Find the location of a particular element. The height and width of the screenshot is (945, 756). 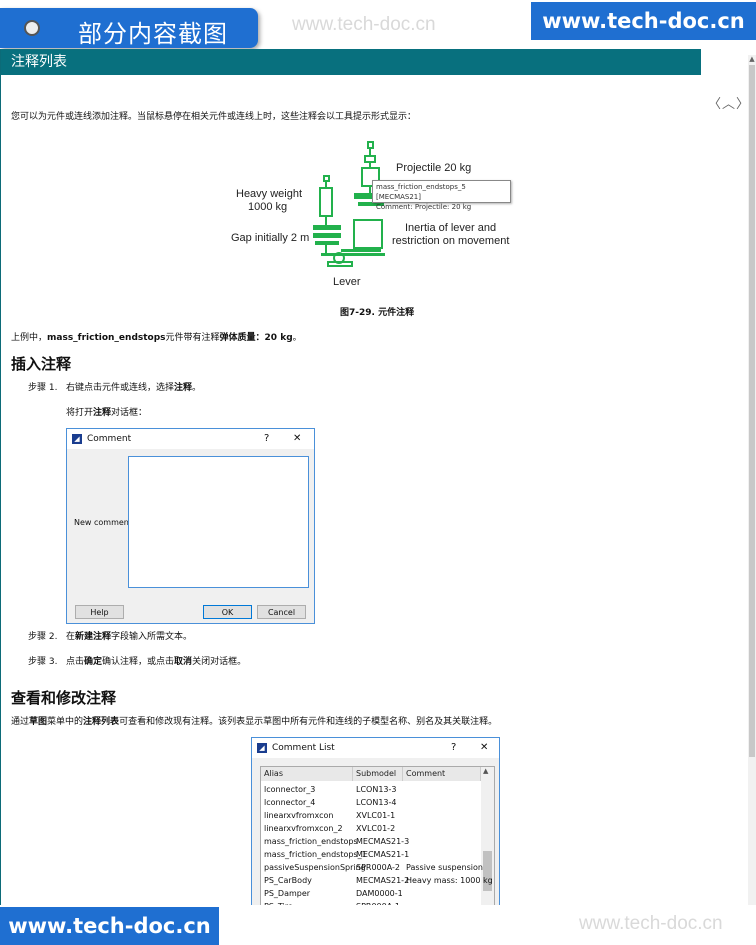

table-row: linearxvfromxcon_2 XVLC01-2 is located at coordinates (371, 830).